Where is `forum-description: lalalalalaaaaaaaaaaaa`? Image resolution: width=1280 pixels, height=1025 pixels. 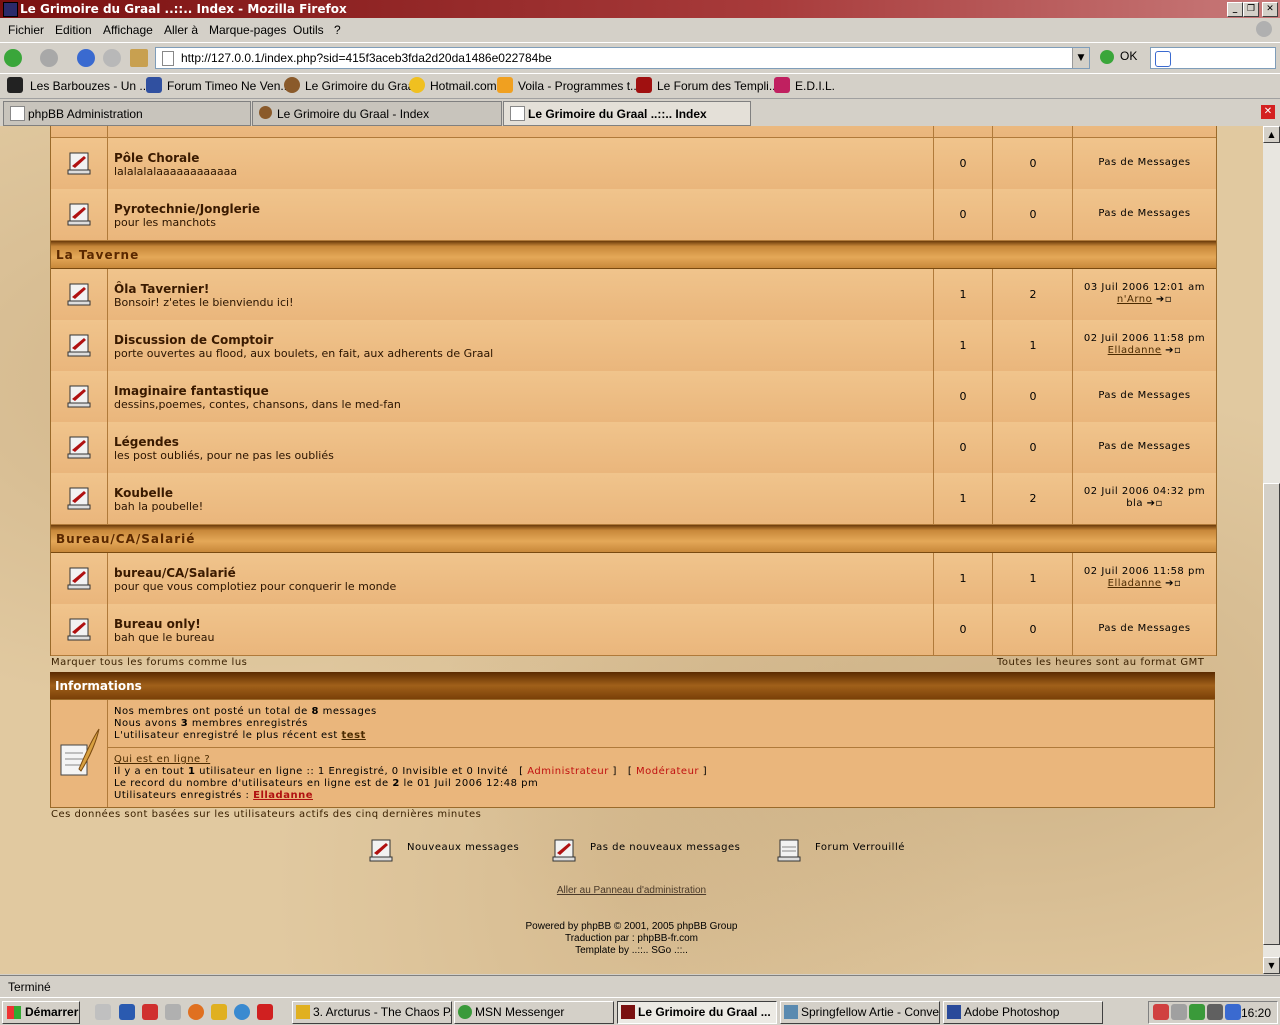 forum-description: lalalalalaaaaaaaaaaaa is located at coordinates (176, 171).